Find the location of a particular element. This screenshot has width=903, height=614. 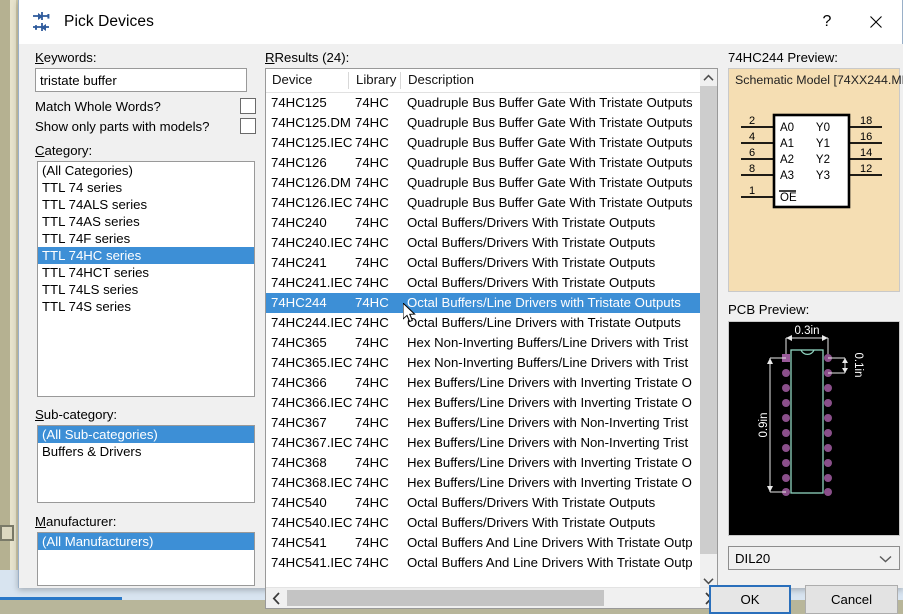

chevron-left-icon is located at coordinates (276, 598).